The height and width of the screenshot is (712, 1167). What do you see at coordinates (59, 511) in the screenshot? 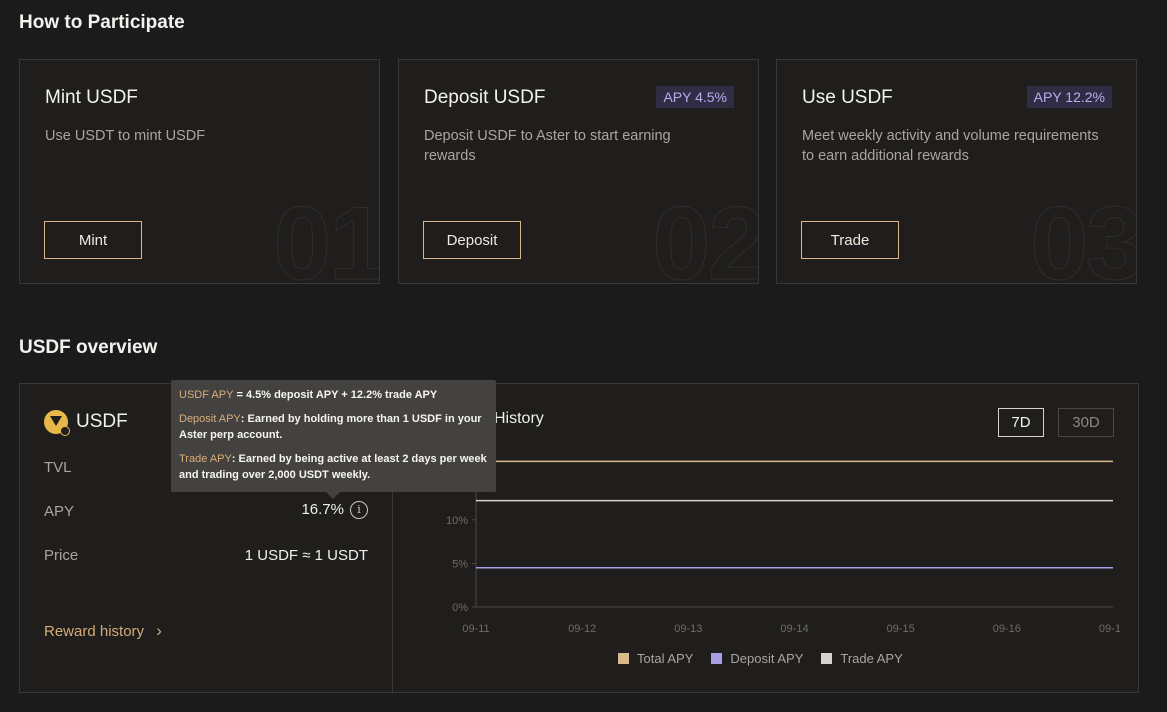
I see `apy-label: APY` at bounding box center [59, 511].